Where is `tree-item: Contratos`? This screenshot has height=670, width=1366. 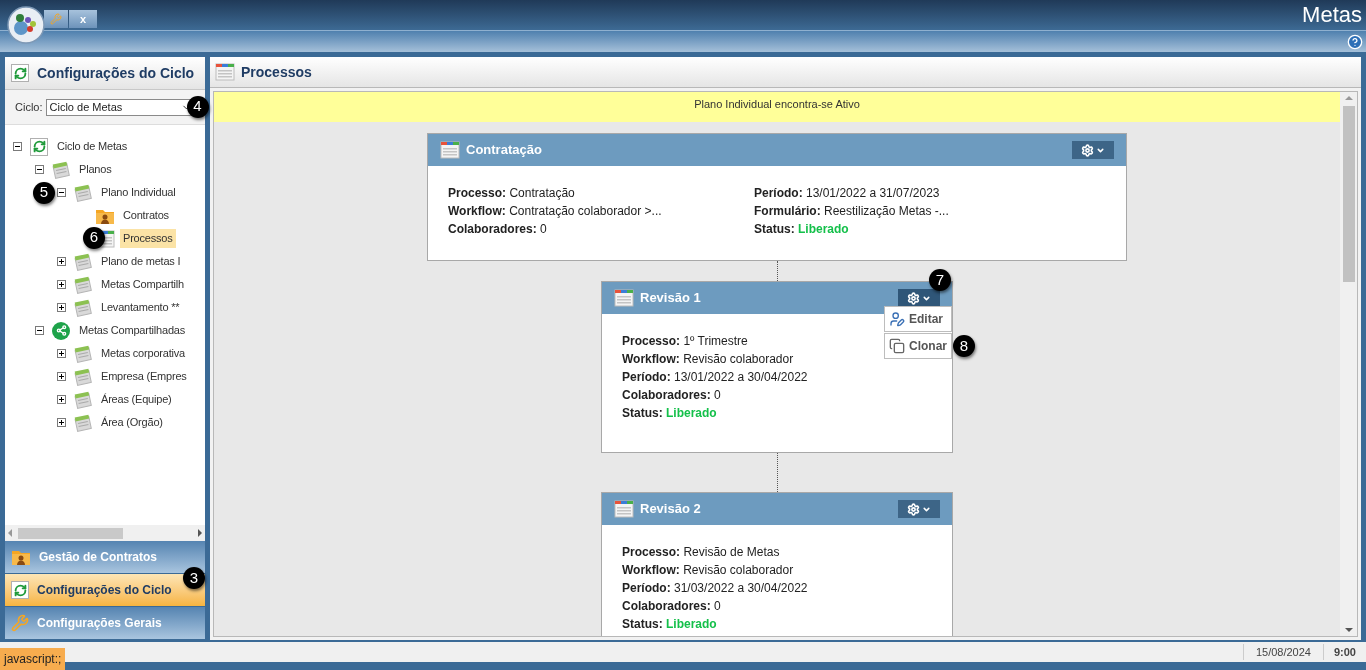
tree-item: Contratos is located at coordinates (146, 215).